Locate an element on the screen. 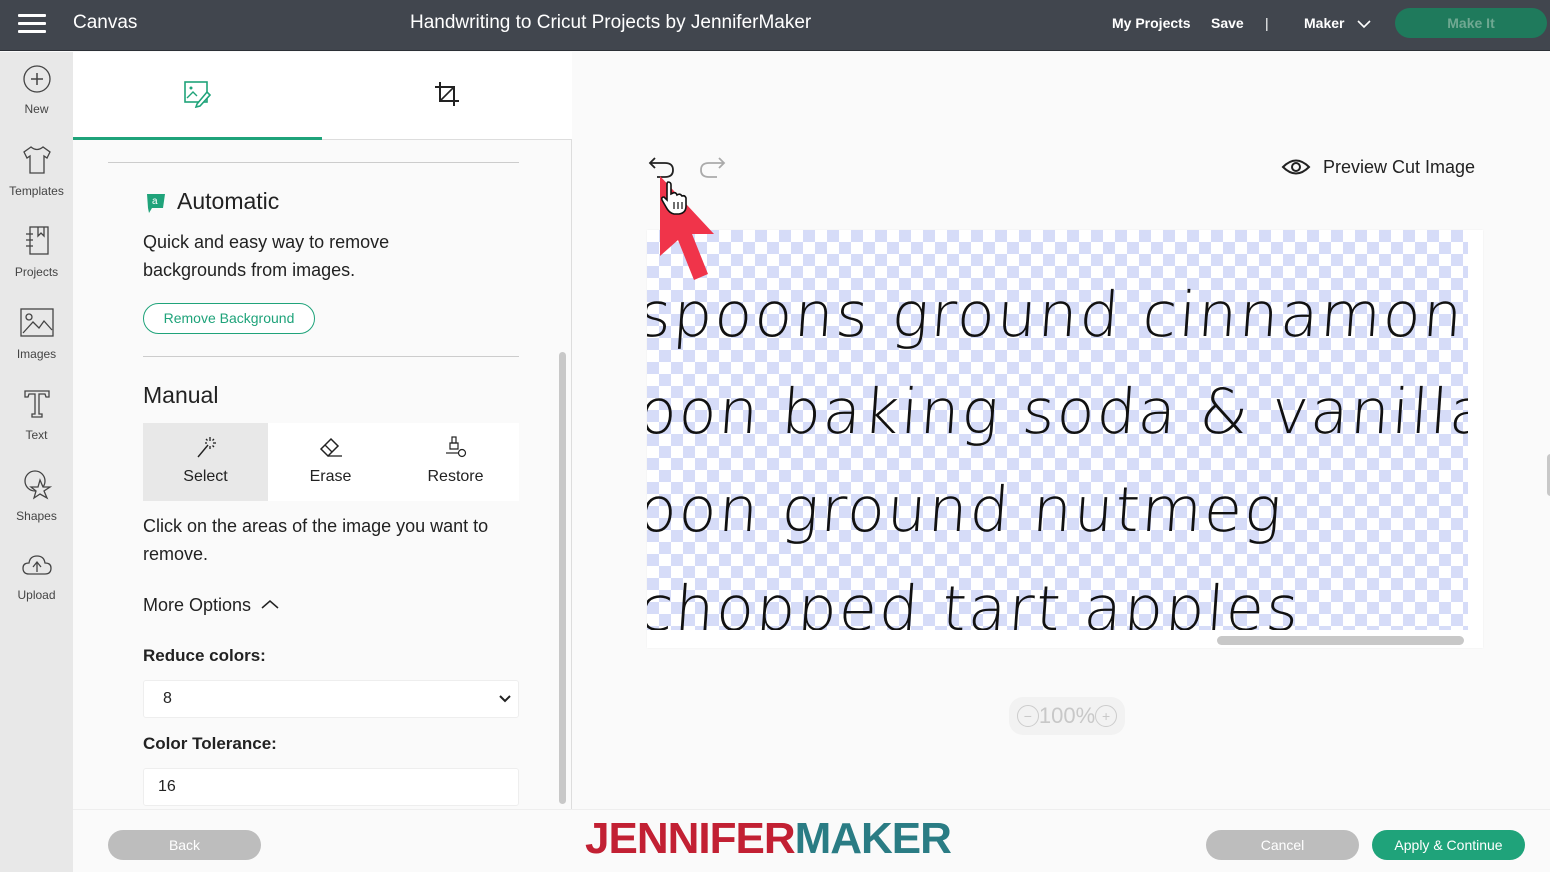 The image size is (1550, 872). sidebar-label: New is located at coordinates (36, 109).